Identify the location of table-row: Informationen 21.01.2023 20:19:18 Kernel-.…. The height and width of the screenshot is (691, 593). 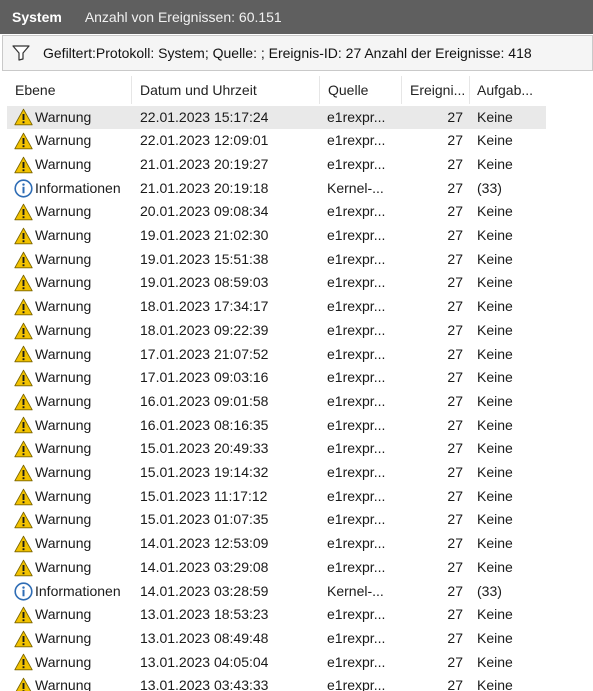
(300, 189).